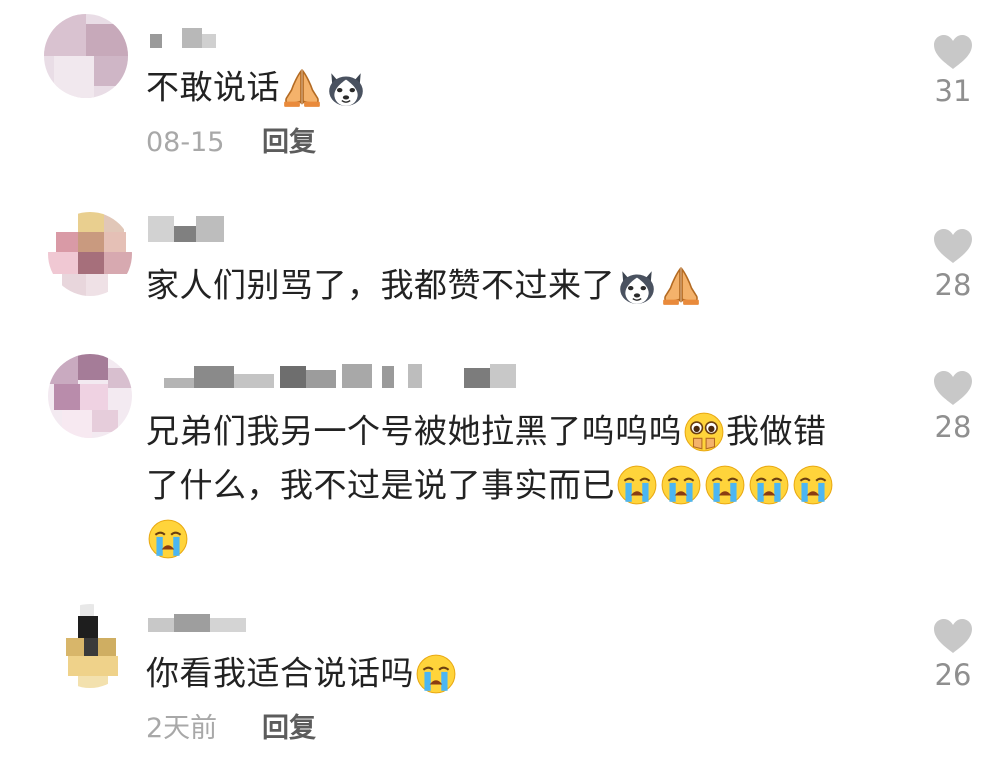 The height and width of the screenshot is (768, 1000). Describe the element at coordinates (182, 728) in the screenshot. I see `comment-date: 2天前` at that location.